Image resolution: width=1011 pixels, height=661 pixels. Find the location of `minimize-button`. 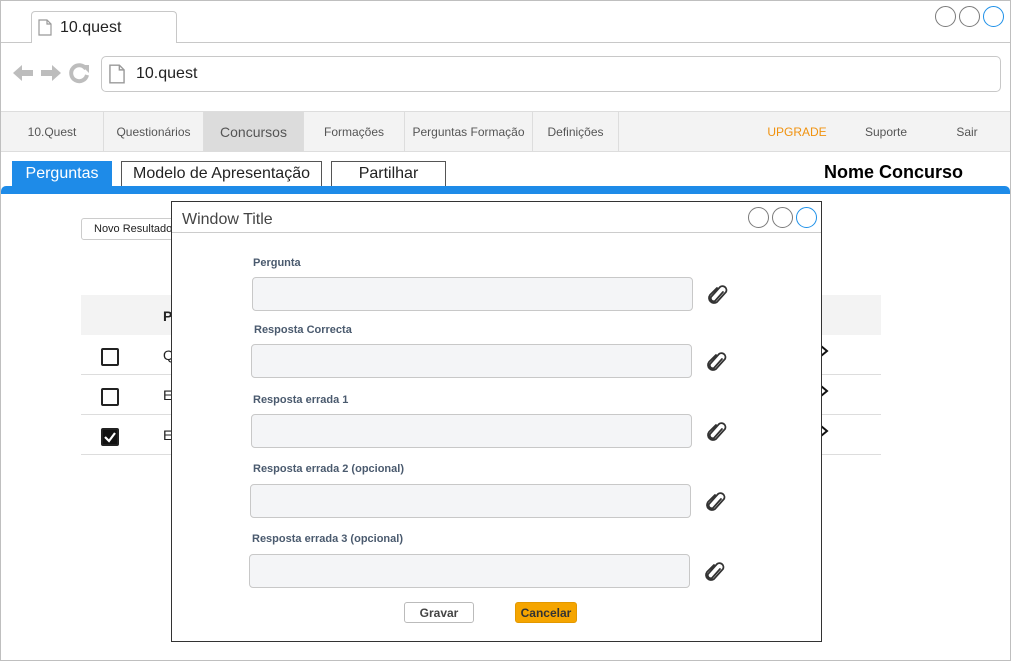

minimize-button is located at coordinates (945, 16).